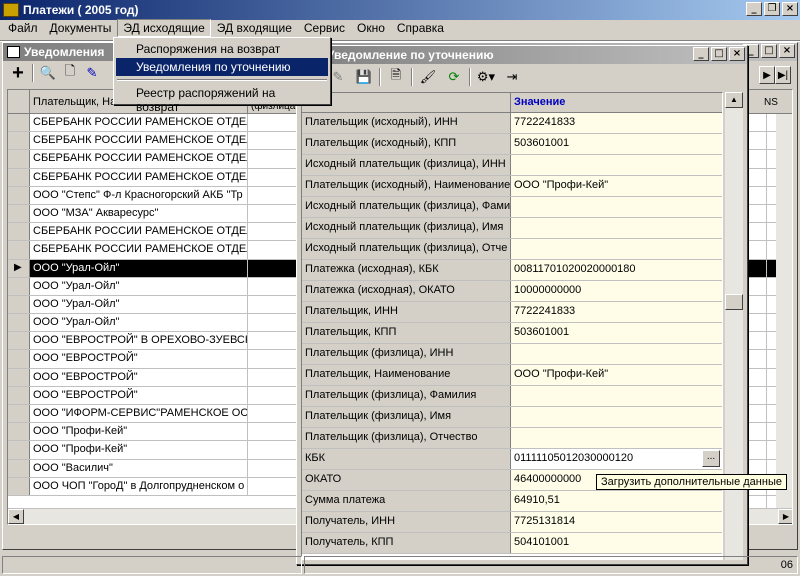 Image resolution: width=800 pixels, height=576 pixels. I want to click on detail-row: Плательщик, КПП 503601001, so click(512, 333).